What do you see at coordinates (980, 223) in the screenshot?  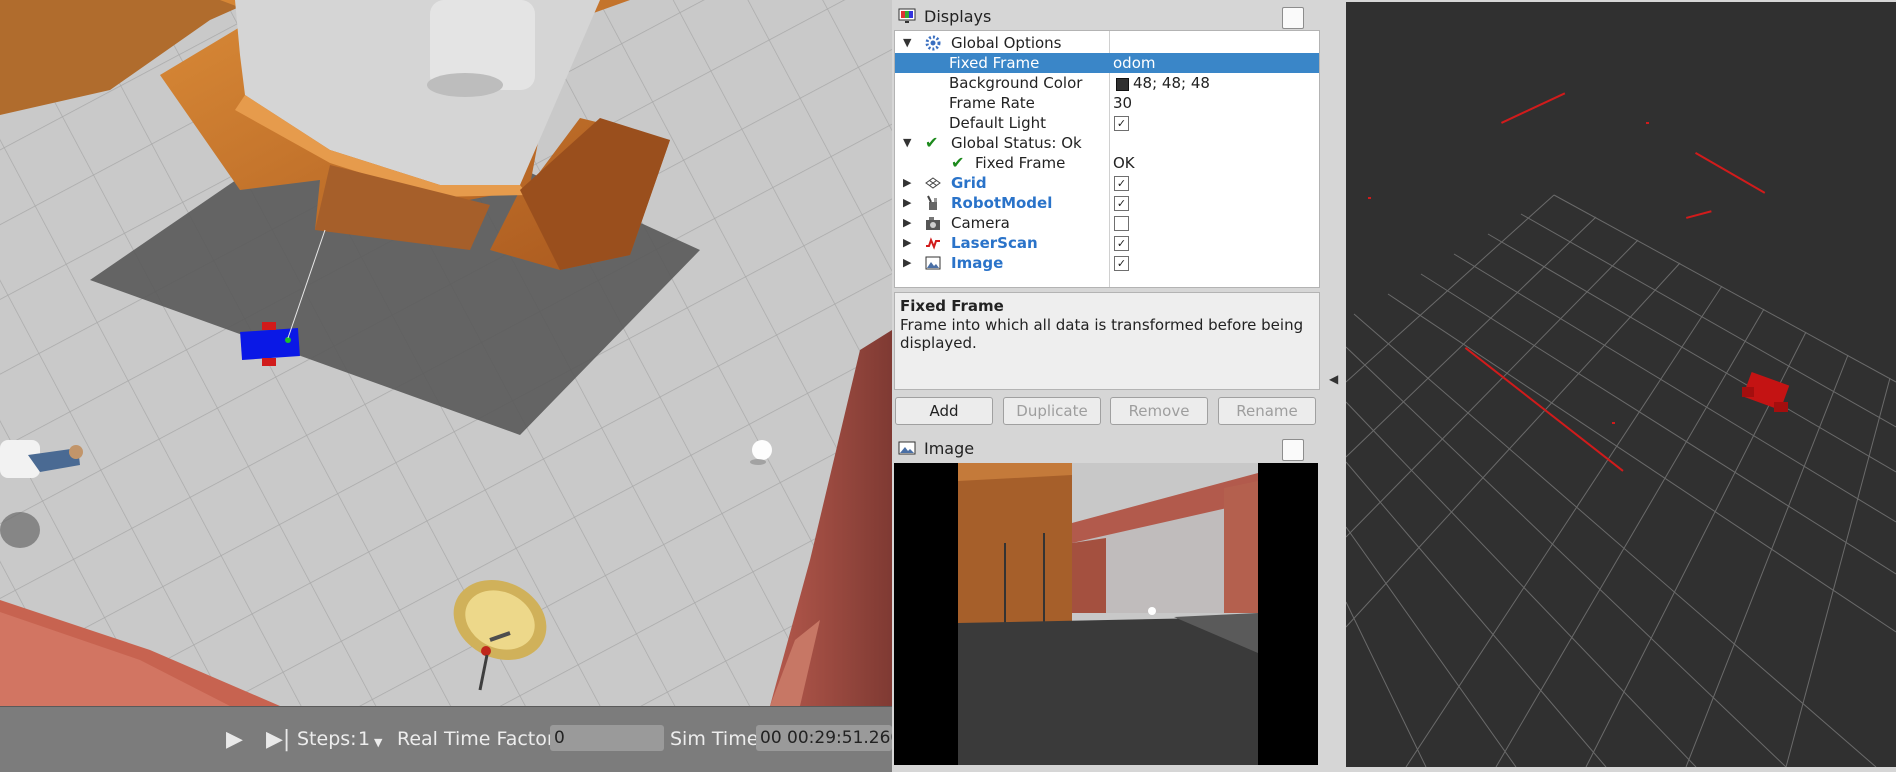 I see `tree-row-label: Camera` at bounding box center [980, 223].